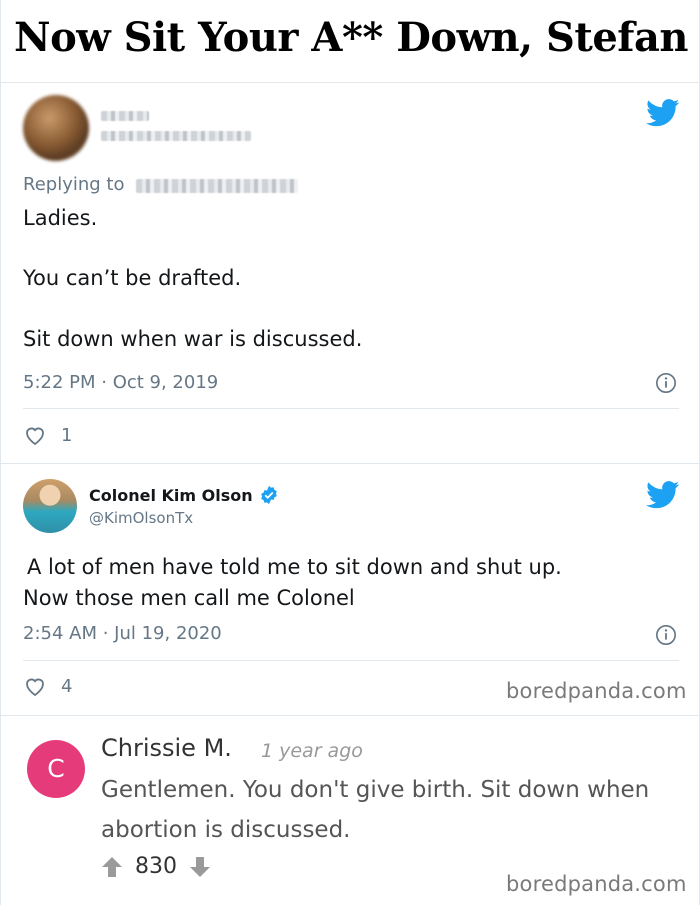 The image size is (700, 905). I want to click on like-button: 4, so click(47, 686).